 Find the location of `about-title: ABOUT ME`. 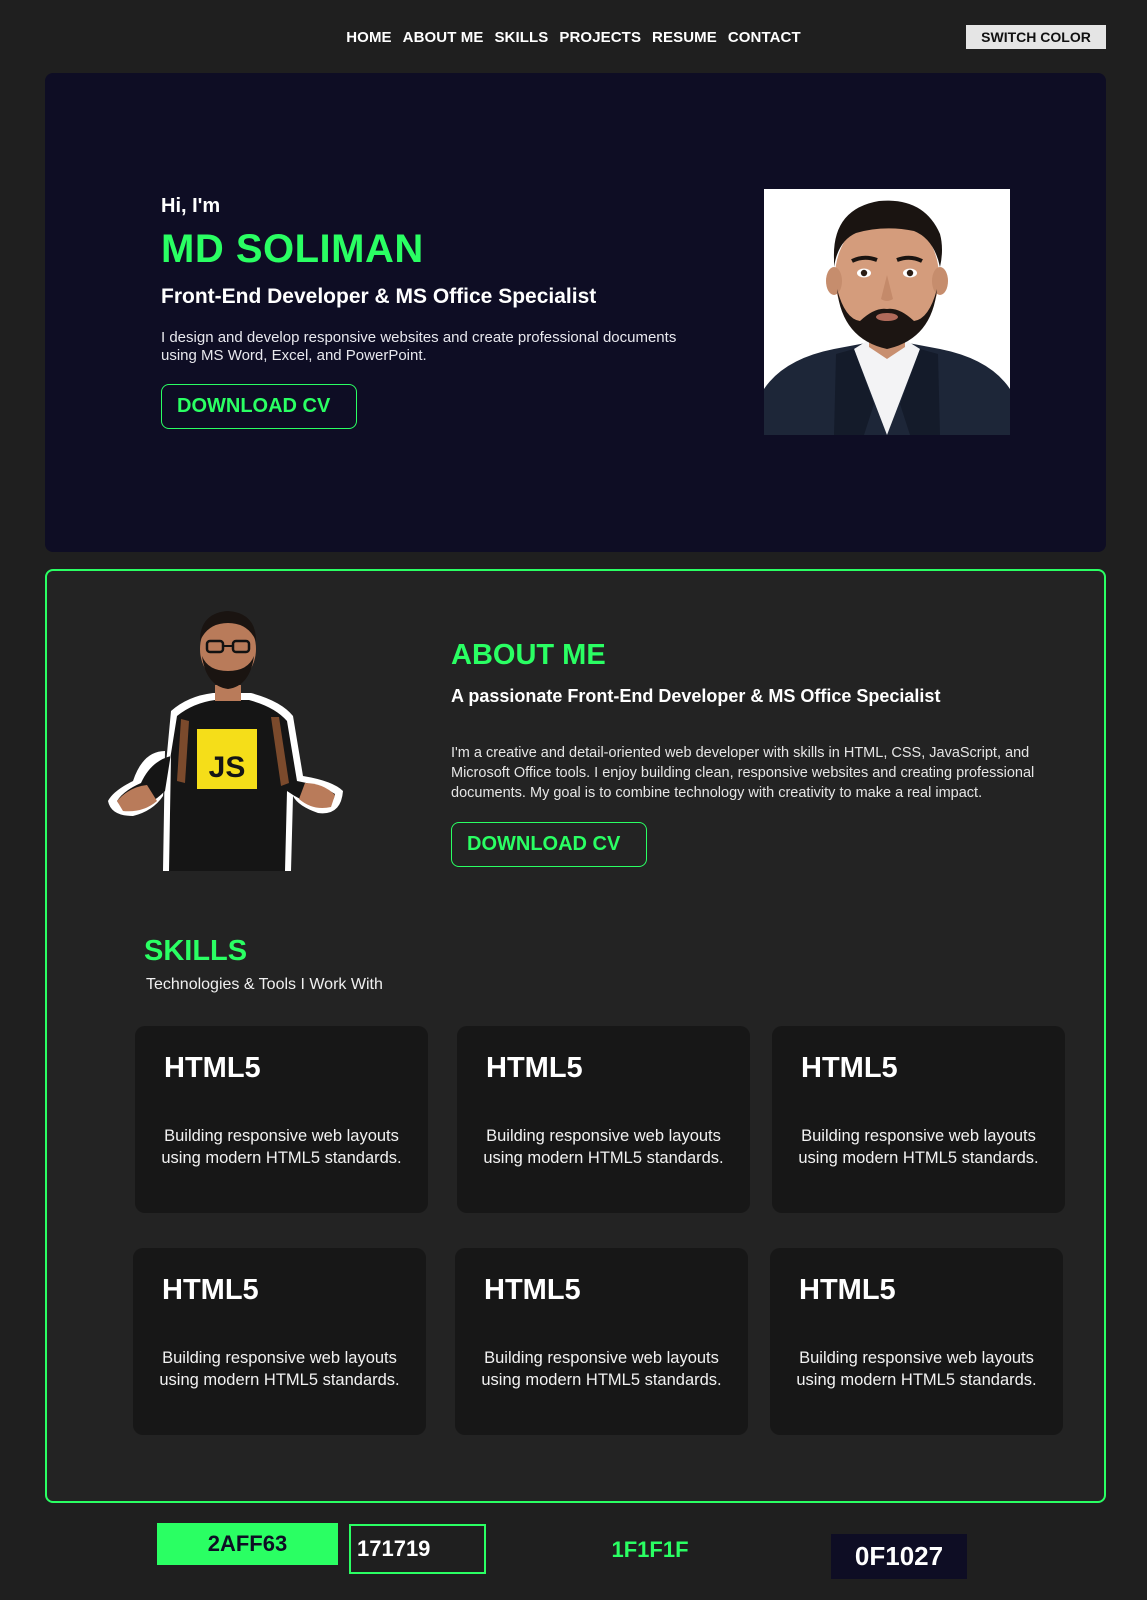

about-title: ABOUT ME is located at coordinates (528, 655).